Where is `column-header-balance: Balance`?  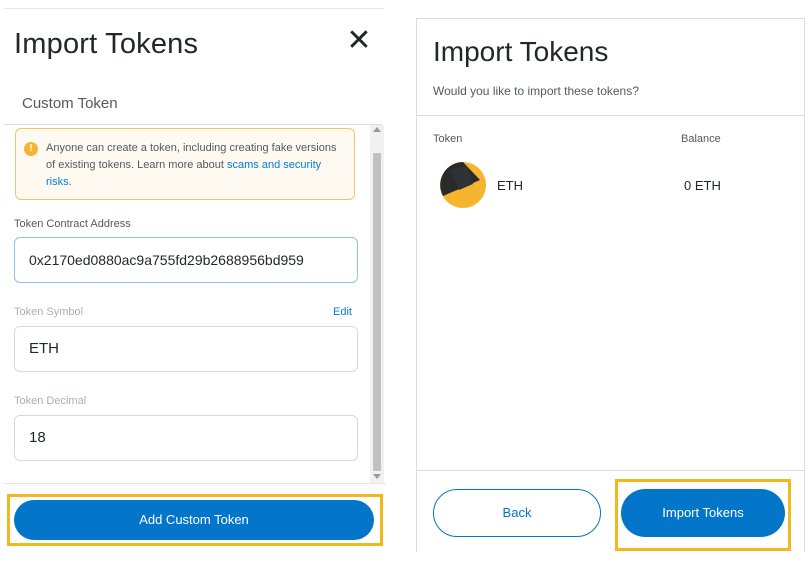 column-header-balance: Balance is located at coordinates (701, 139).